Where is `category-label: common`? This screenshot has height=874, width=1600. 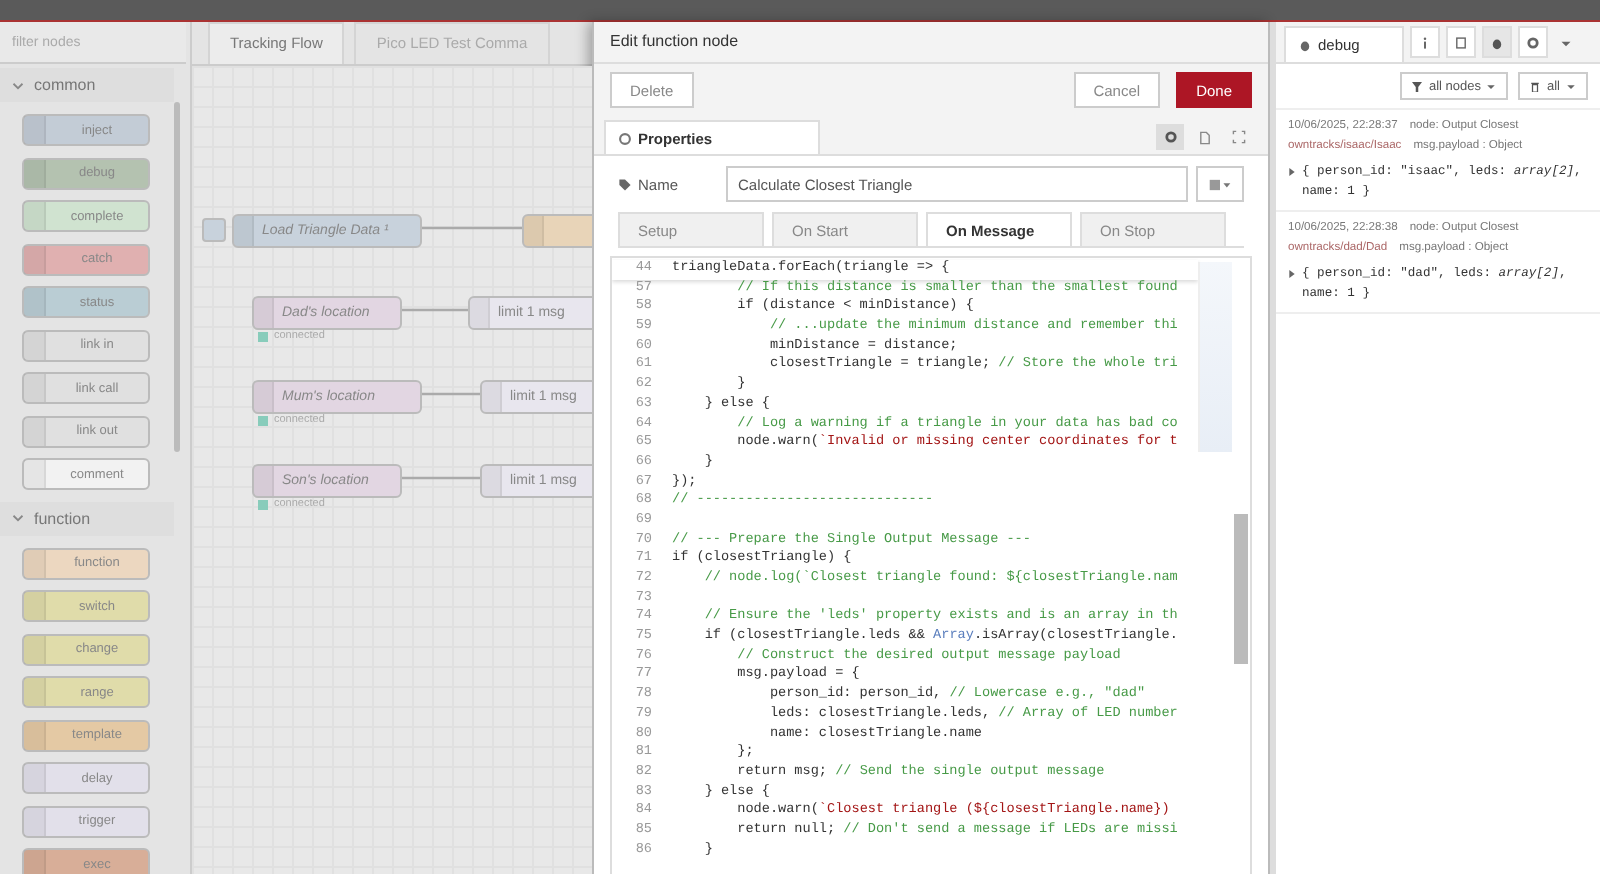
category-label: common is located at coordinates (65, 85).